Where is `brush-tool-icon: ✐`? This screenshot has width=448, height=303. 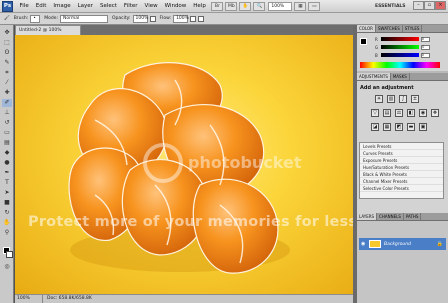
brush-tool-icon: ✐ is located at coordinates (7, 103).